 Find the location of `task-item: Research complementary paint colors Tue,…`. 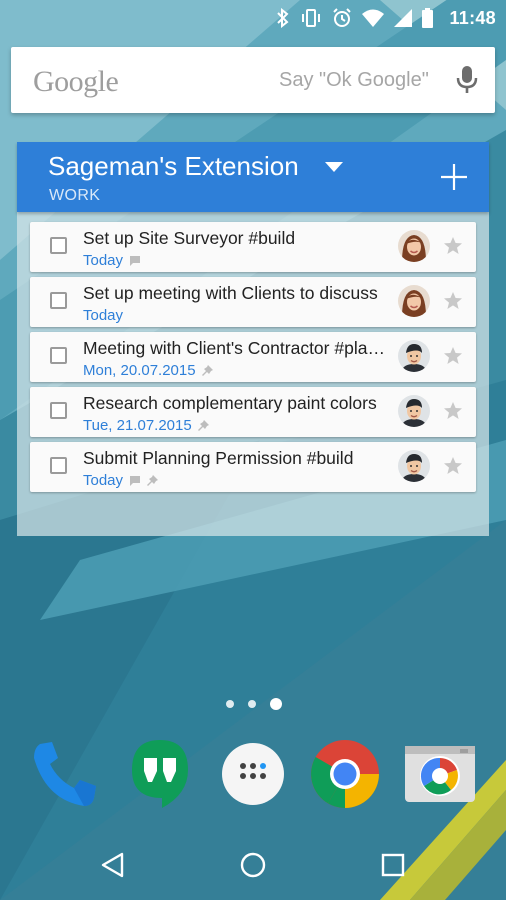

task-item: Research complementary paint colors Tue,… is located at coordinates (253, 412).